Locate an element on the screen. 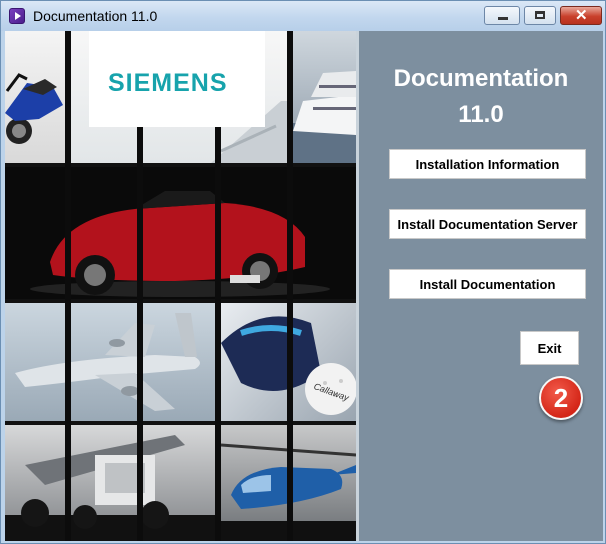 This screenshot has height=544, width=606. close-icon: ✕ is located at coordinates (581, 15).